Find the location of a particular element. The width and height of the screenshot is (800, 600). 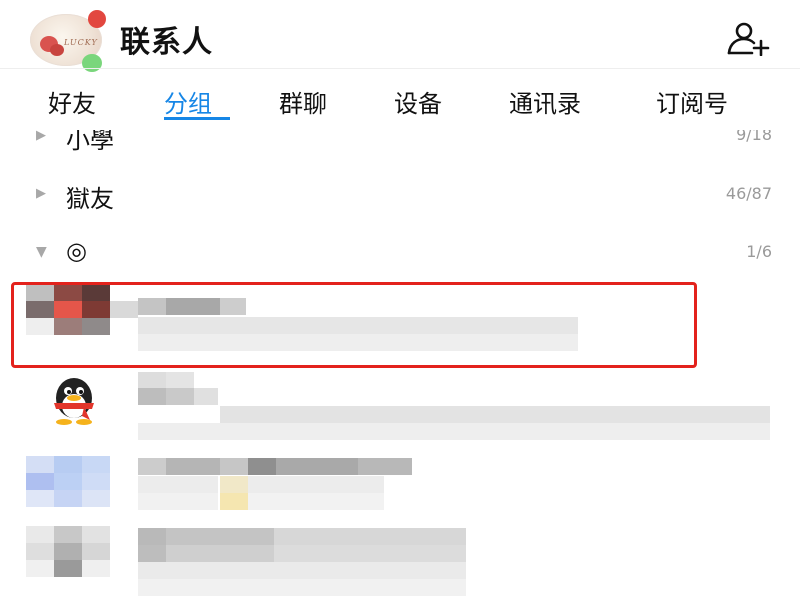

active-tab-indicator is located at coordinates (197, 118).